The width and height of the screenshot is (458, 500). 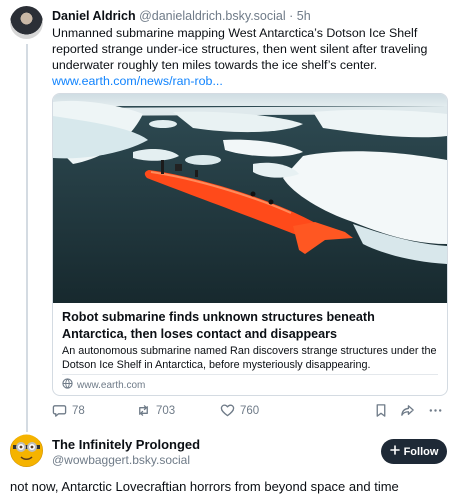 I want to click on like-icon, so click(x=227, y=410).